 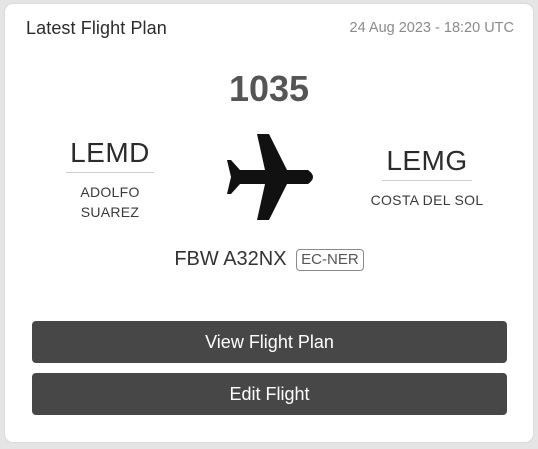 I want to click on destination-name: COSTA DEL SOL, so click(x=427, y=200).